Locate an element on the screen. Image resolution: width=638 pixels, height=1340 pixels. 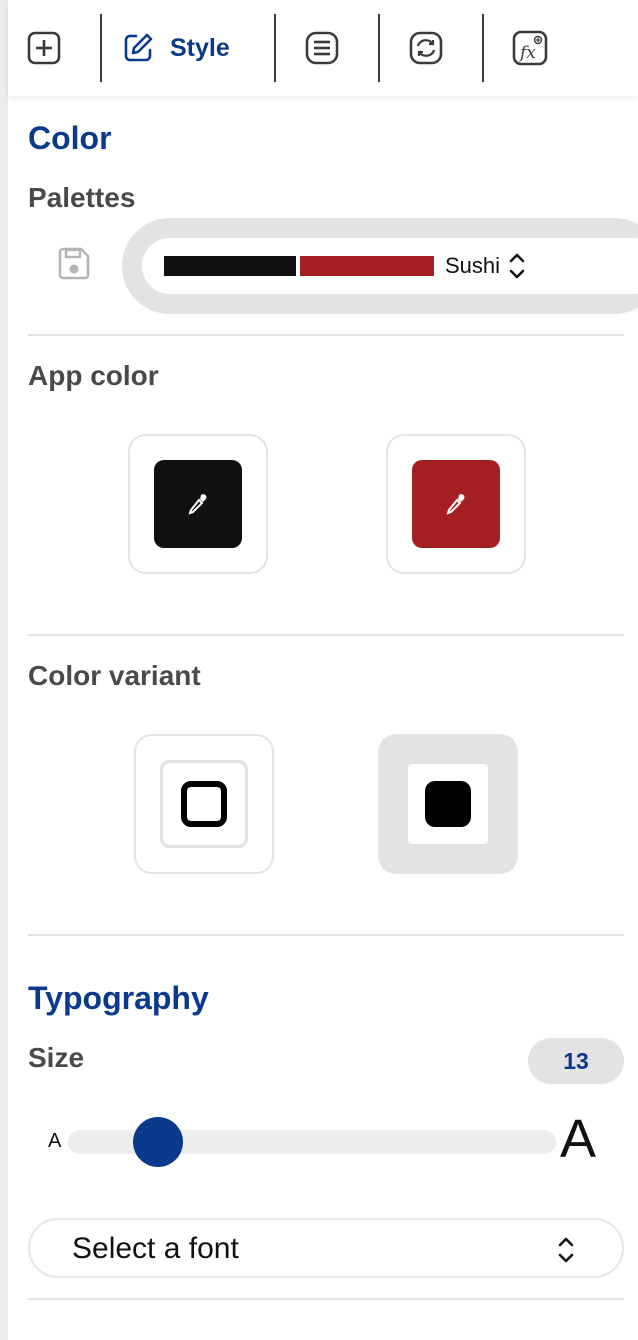
color-variant-label: Color variant is located at coordinates (114, 675).